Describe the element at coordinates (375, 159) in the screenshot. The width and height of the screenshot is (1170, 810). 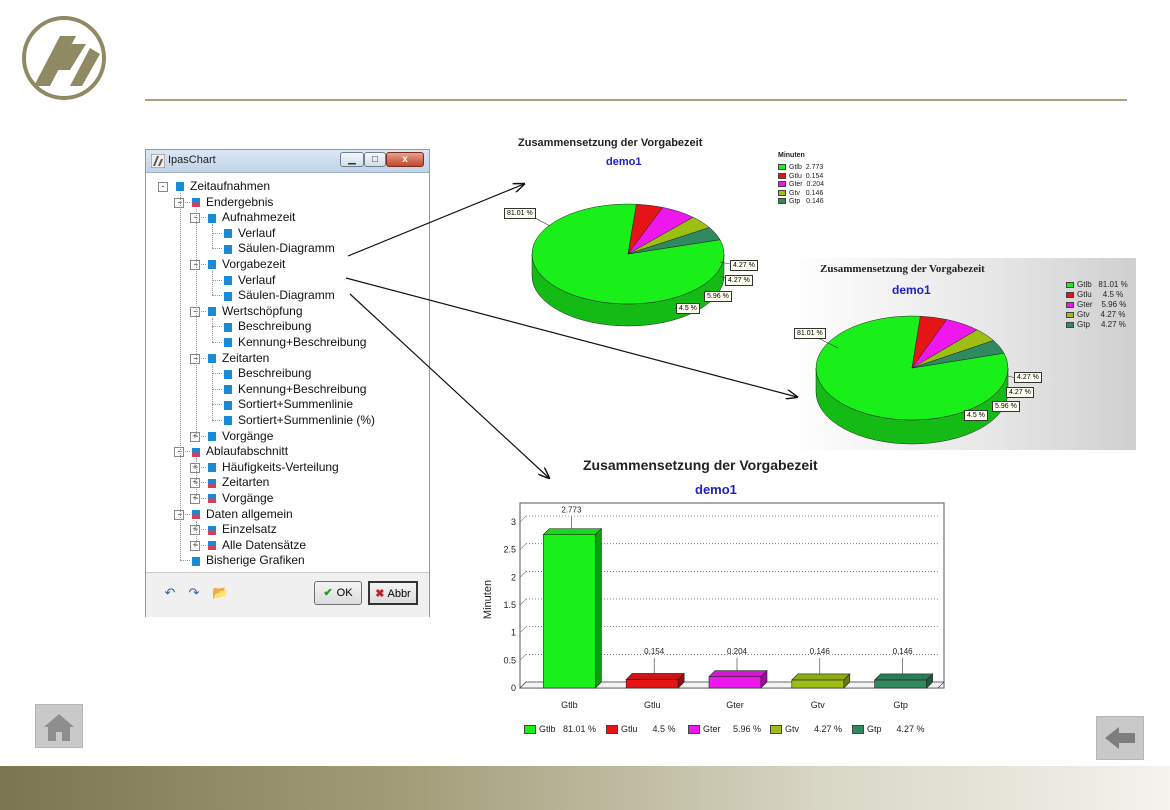
I see `maximize-button: □` at that location.